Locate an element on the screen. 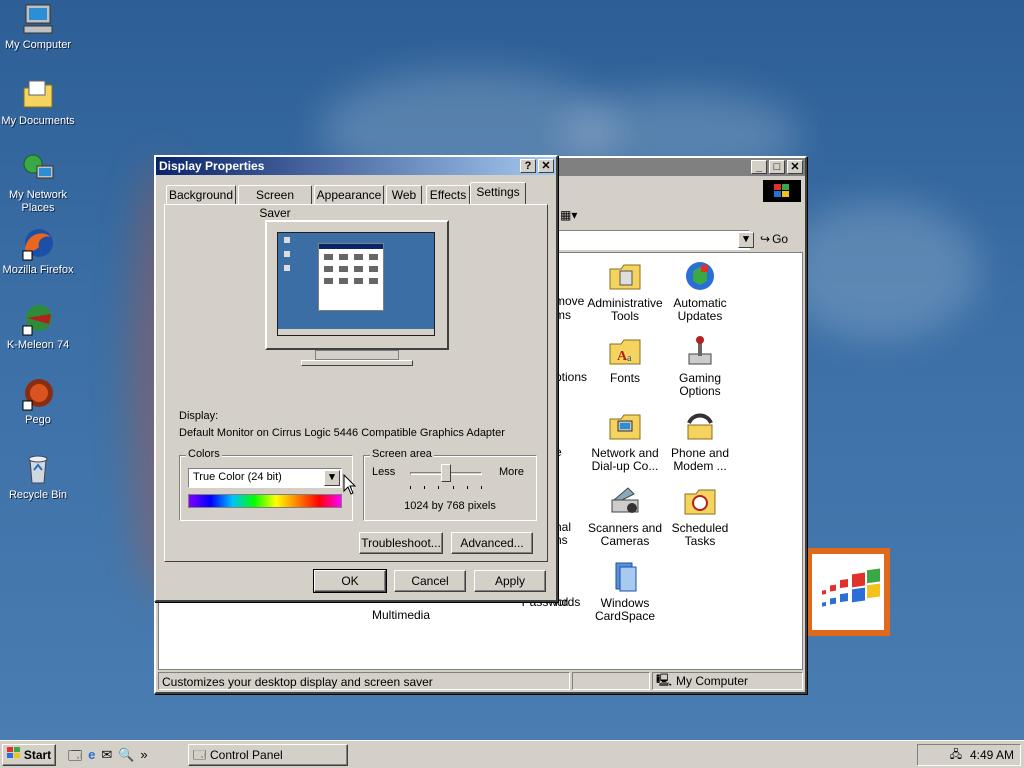 The height and width of the screenshot is (768, 1024). cp-item-fonts: Aa Fonts is located at coordinates (625, 359).